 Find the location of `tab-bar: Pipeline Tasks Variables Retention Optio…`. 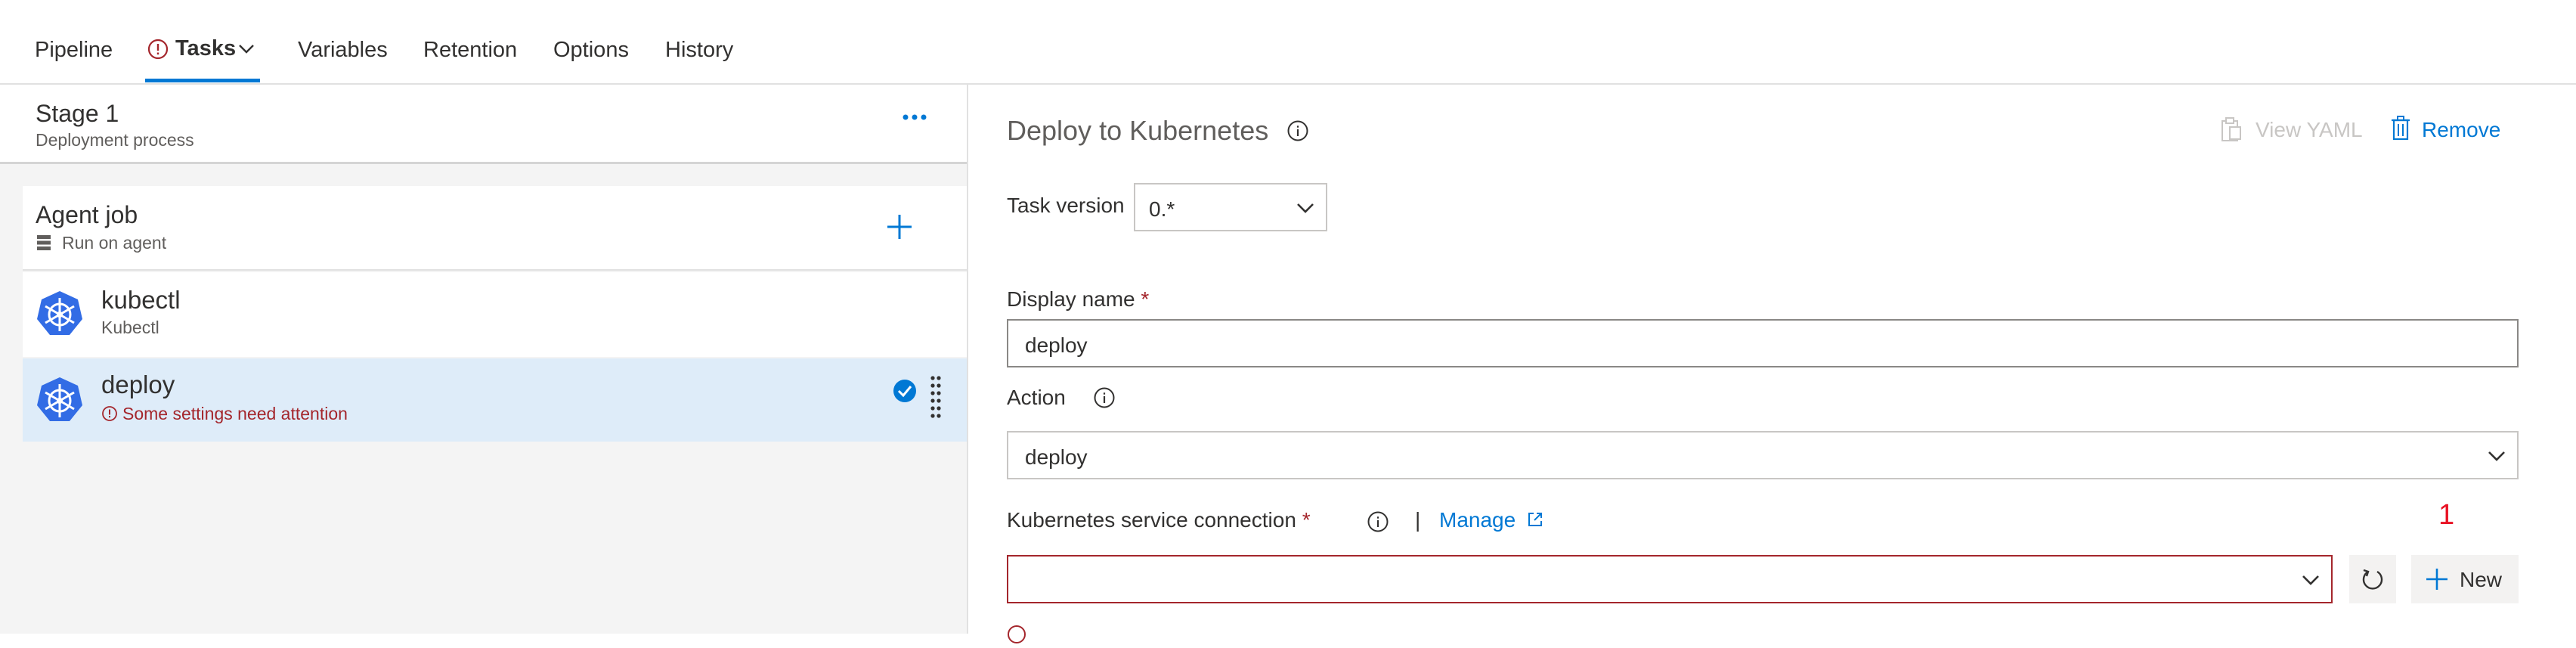

tab-bar: Pipeline Tasks Variables Retention Optio… is located at coordinates (1288, 42).